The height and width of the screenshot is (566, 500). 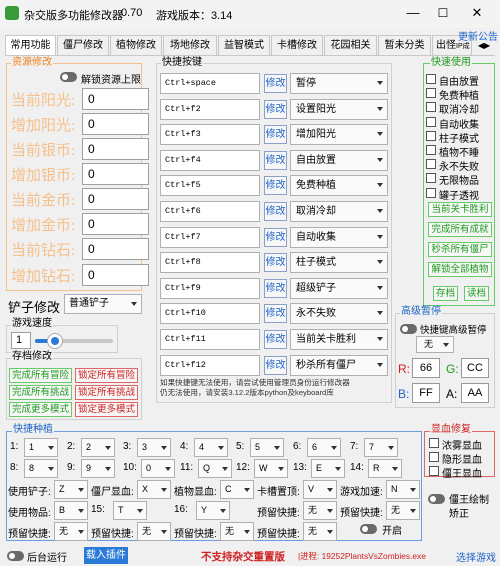 What do you see at coordinates (106, 555) in the screenshot?
I see `load-plugin-button: 载入插件` at bounding box center [106, 555].